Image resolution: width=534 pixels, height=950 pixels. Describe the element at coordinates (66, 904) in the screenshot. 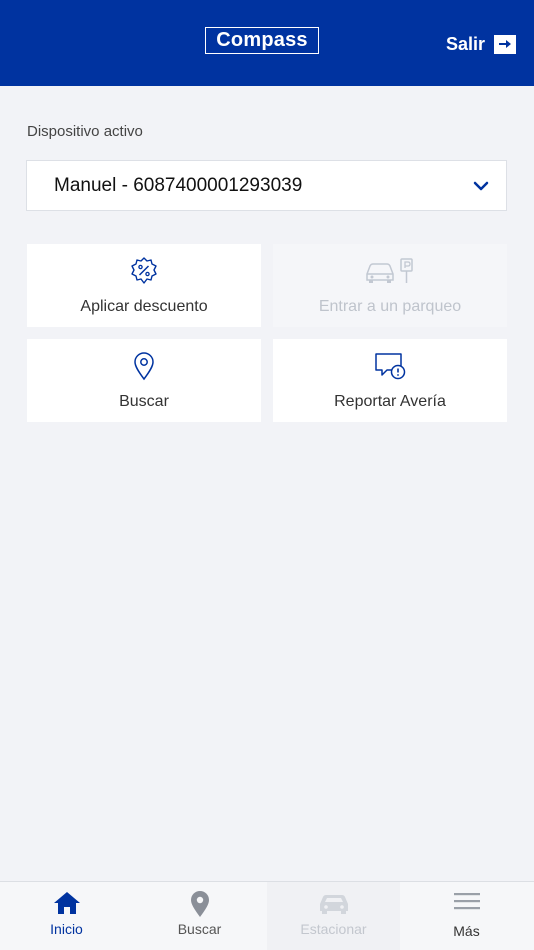

I see `home-icon` at that location.